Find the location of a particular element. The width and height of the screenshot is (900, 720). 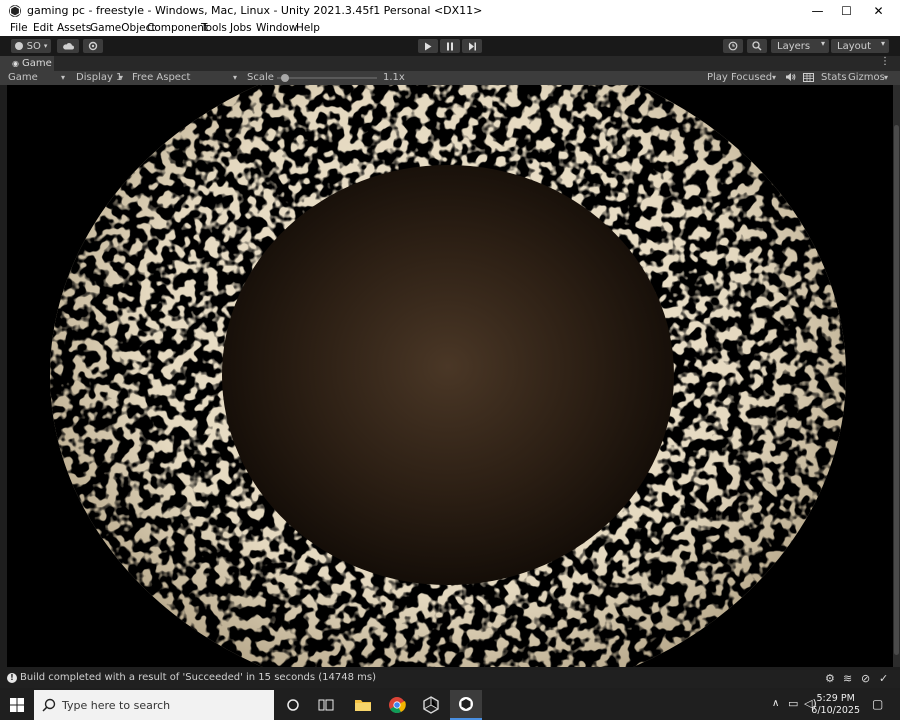

more-options-icon: ⋮ is located at coordinates (885, 61).